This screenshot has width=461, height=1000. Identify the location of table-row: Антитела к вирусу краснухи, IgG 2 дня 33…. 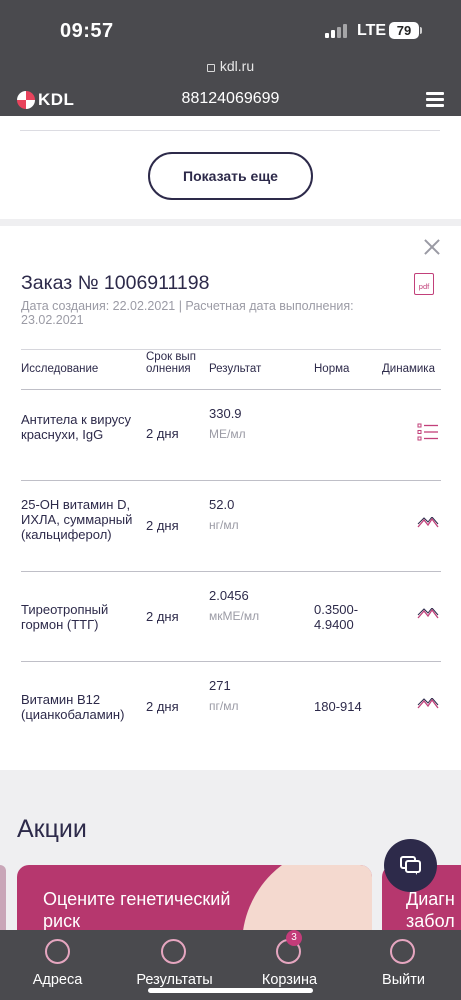
(231, 434).